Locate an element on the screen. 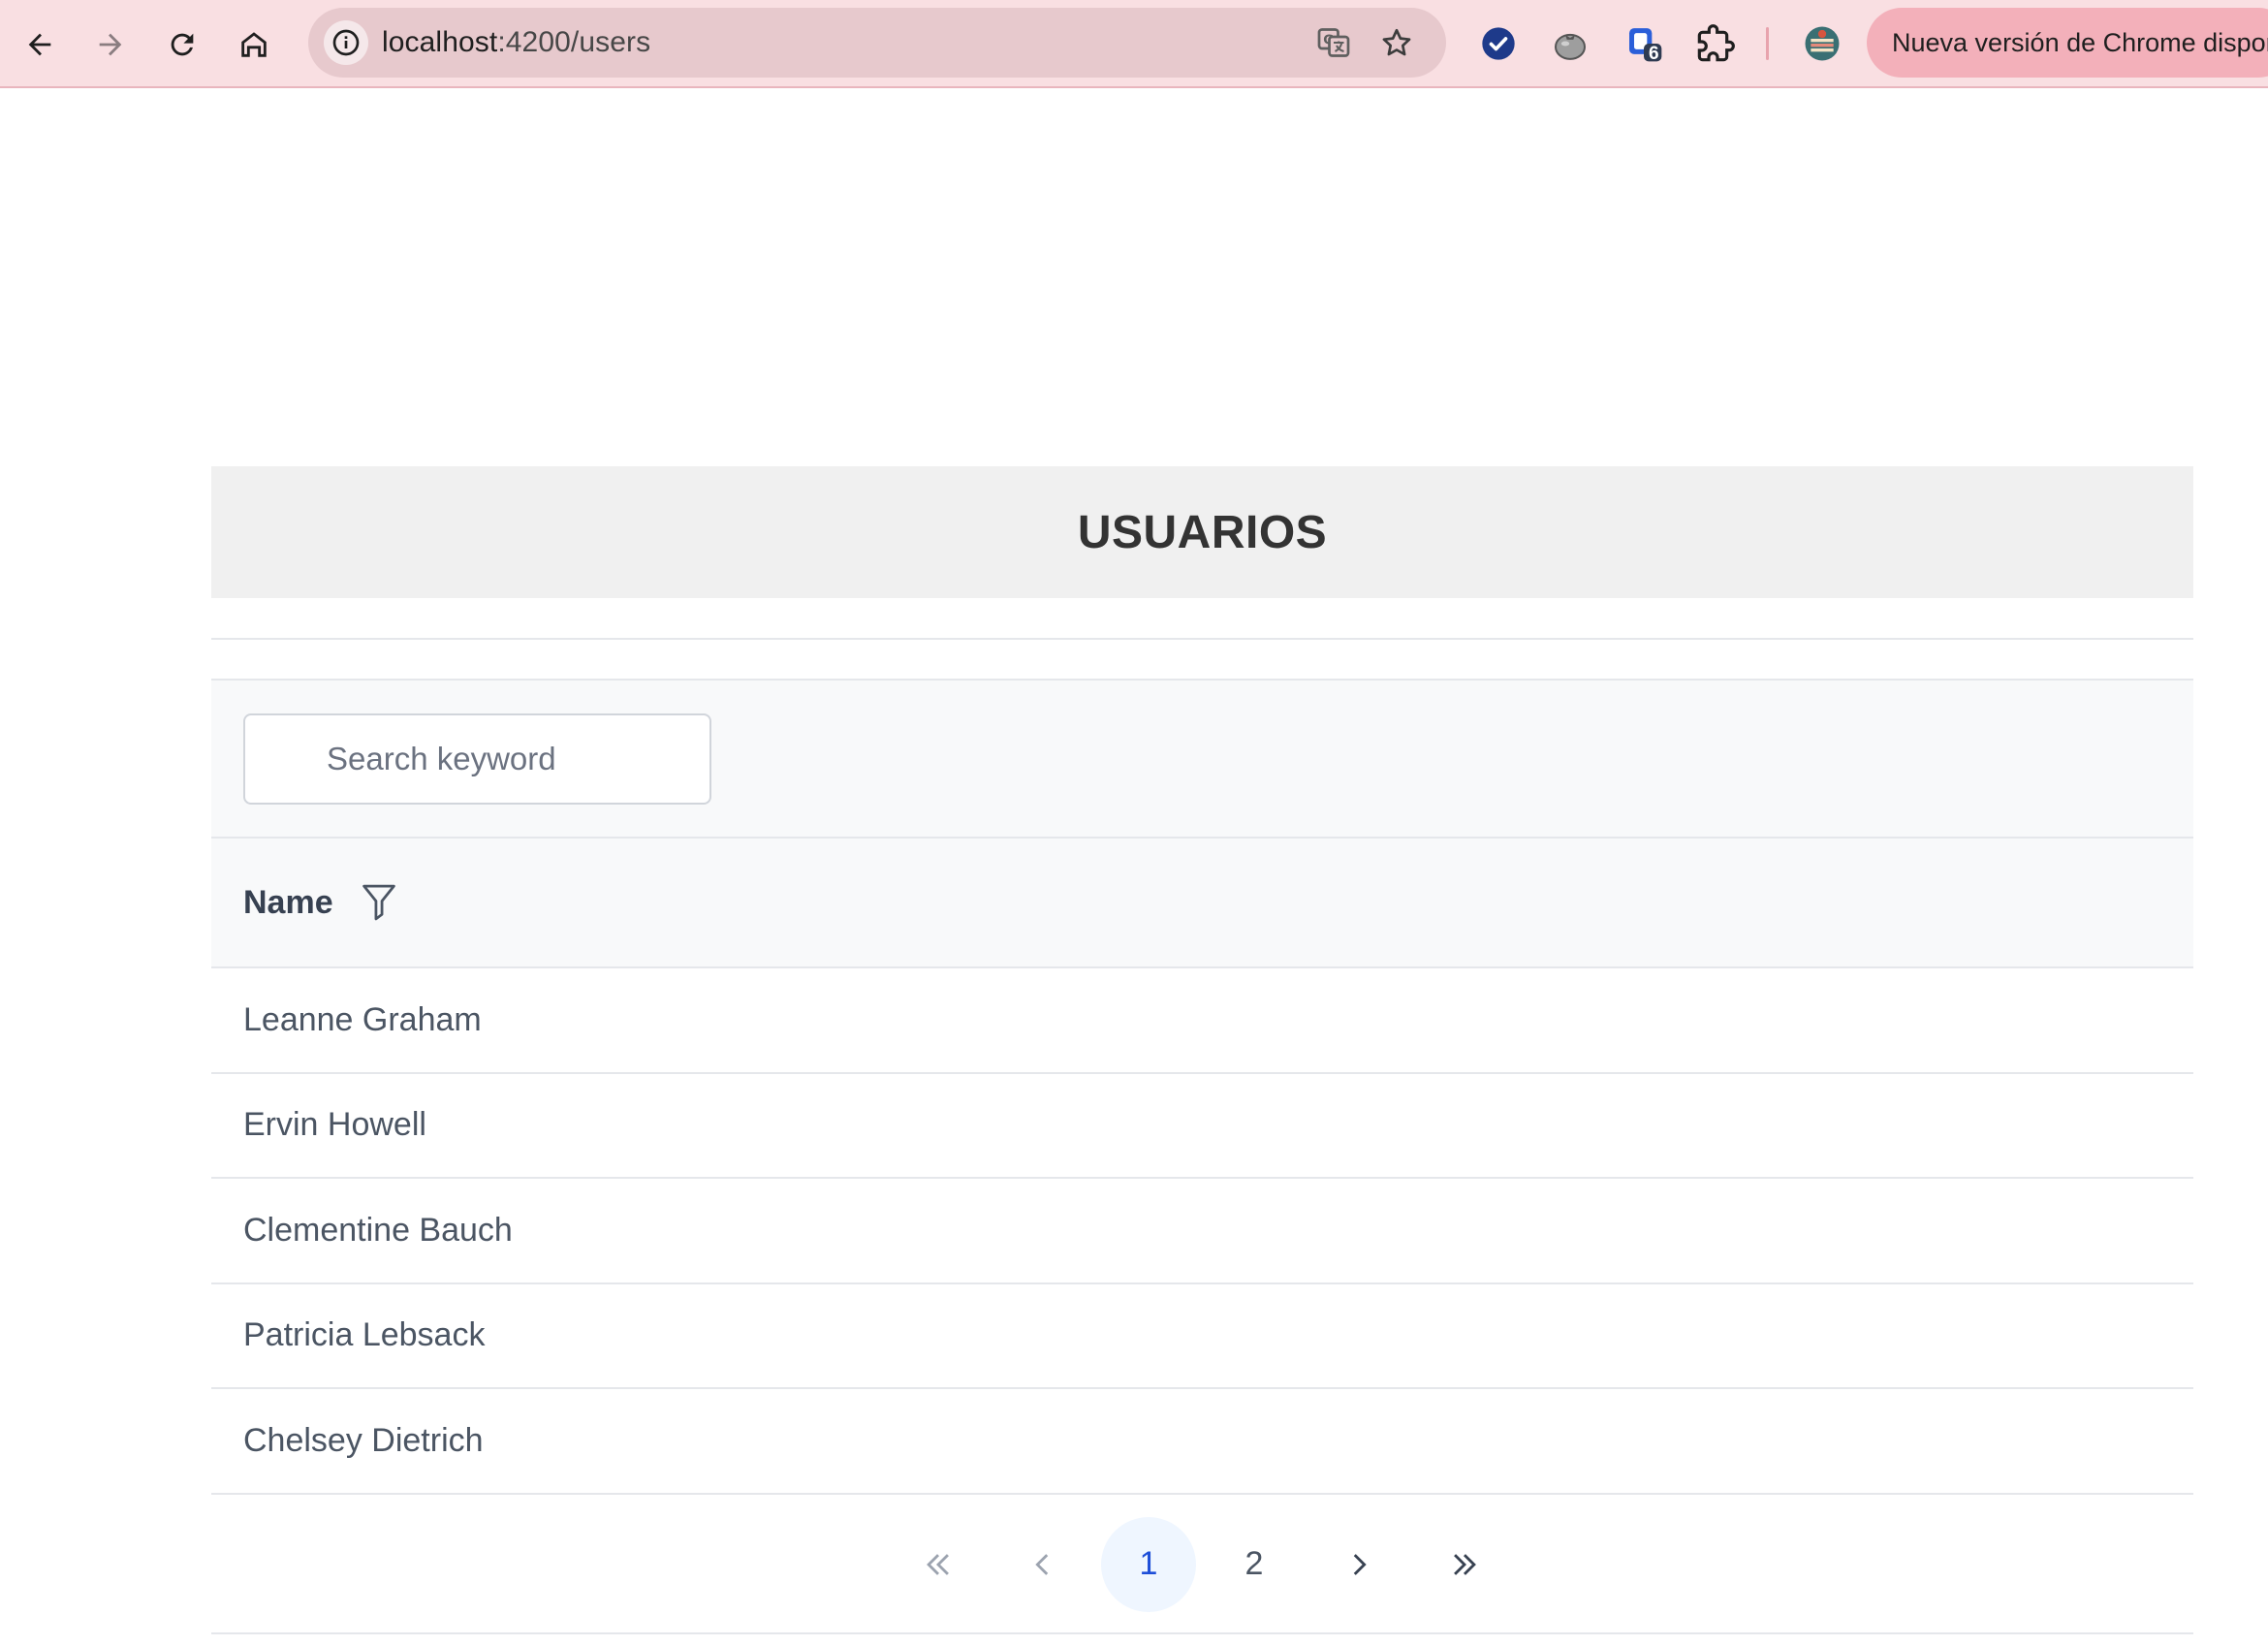 The image size is (2268, 1646). url-text: localhost:4200/users is located at coordinates (516, 43).